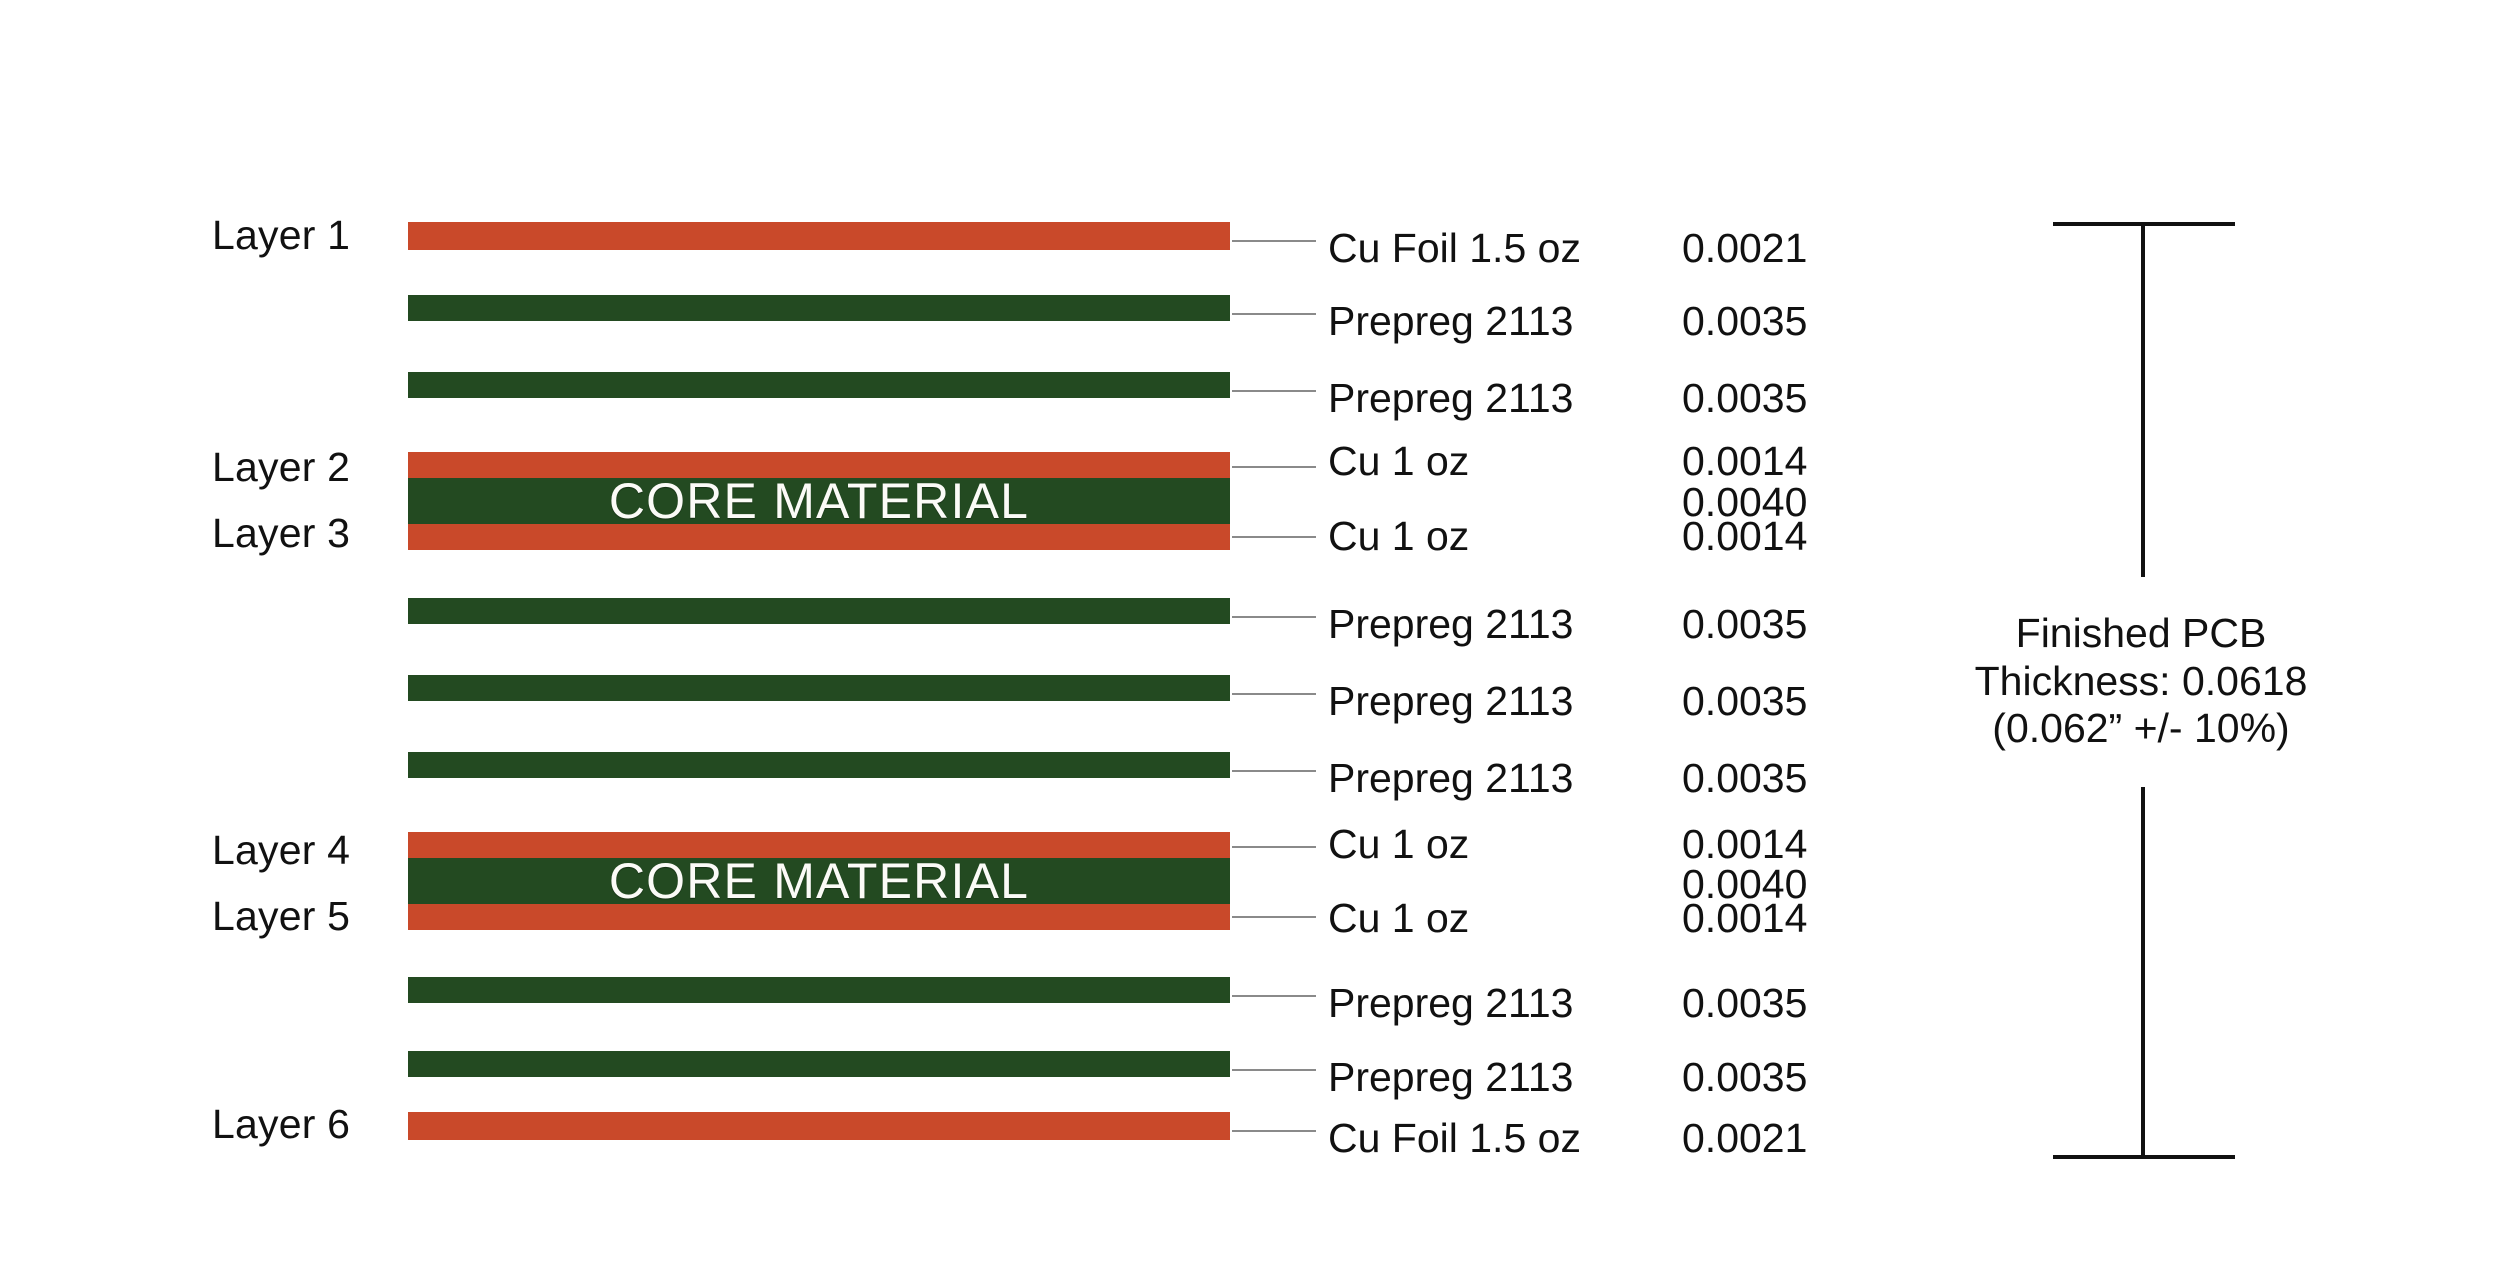  What do you see at coordinates (1745, 536) in the screenshot?
I see `thickness-value-ann-6: 0.0014` at bounding box center [1745, 536].